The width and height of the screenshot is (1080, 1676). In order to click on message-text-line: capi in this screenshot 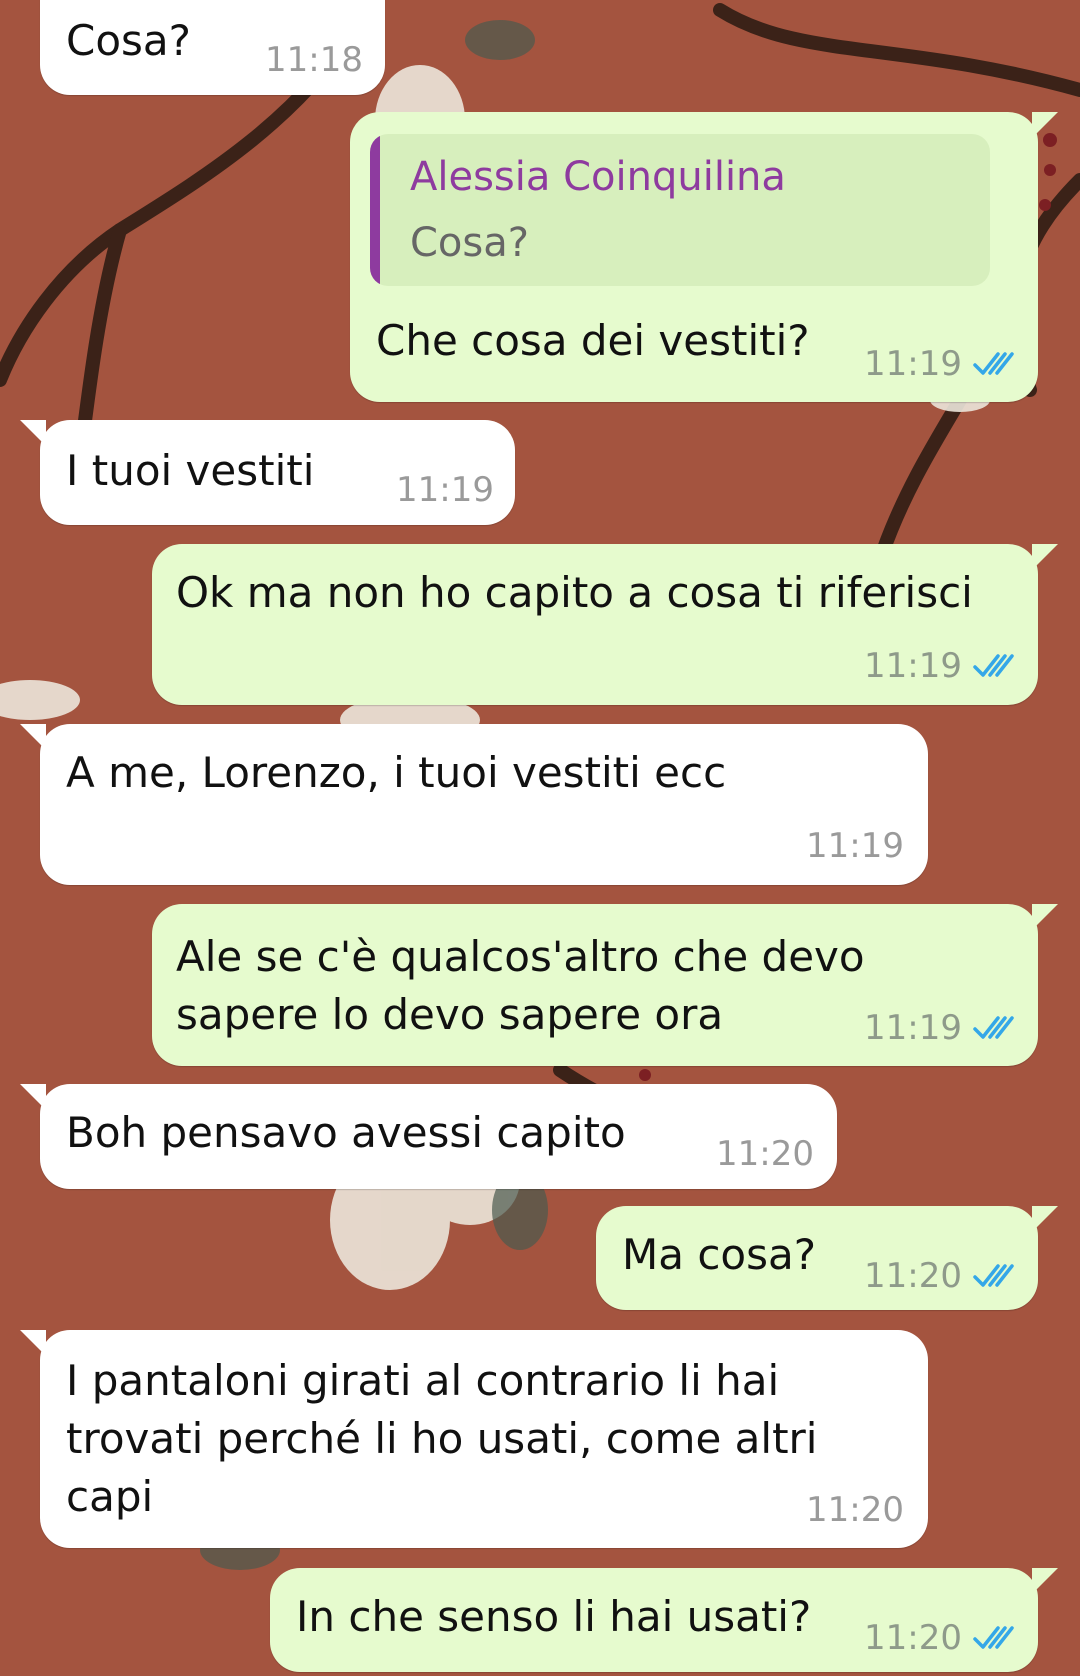, I will do `click(110, 1496)`.